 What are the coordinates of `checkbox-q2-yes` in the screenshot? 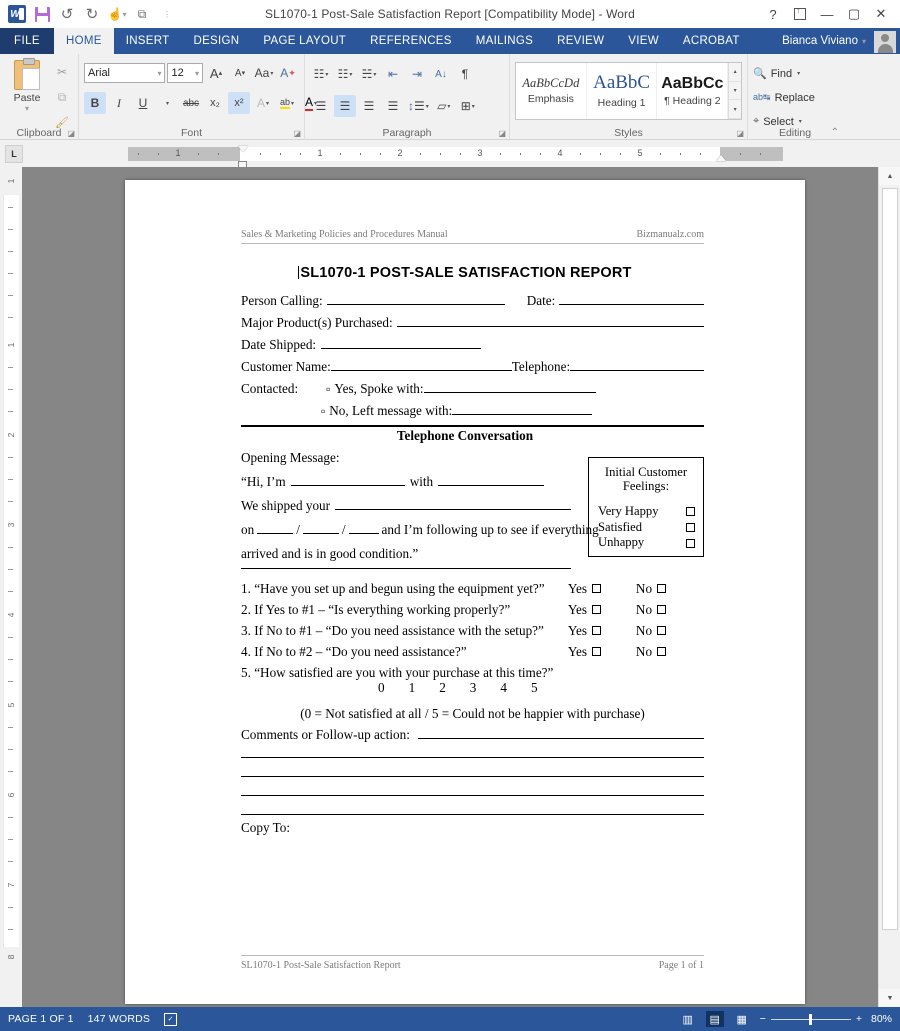 It's located at (597, 609).